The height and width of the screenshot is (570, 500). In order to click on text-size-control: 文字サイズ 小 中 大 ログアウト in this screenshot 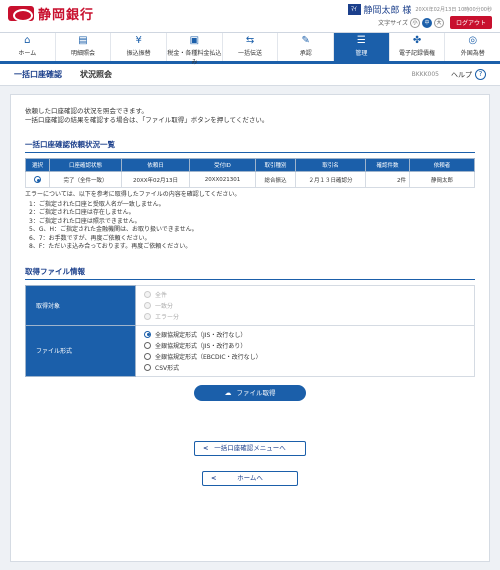, I will do `click(435, 22)`.